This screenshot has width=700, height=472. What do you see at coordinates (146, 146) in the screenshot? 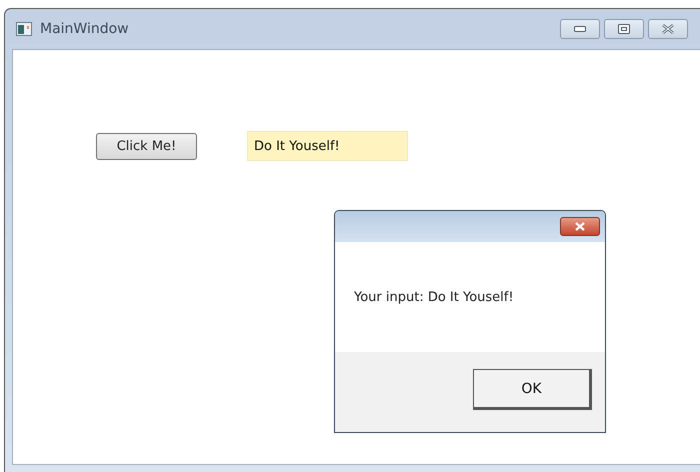
I see `click-me-button: Click Me!` at bounding box center [146, 146].